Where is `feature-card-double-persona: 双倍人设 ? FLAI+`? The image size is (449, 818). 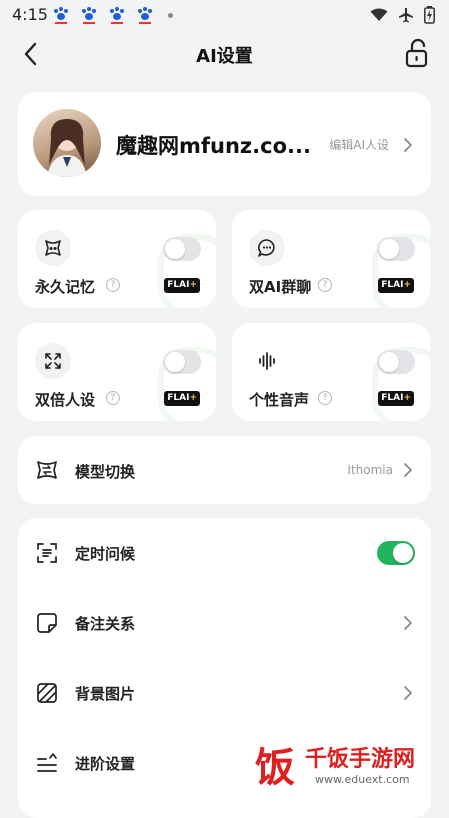 feature-card-double-persona: 双倍人设 ? FLAI+ is located at coordinates (117, 372).